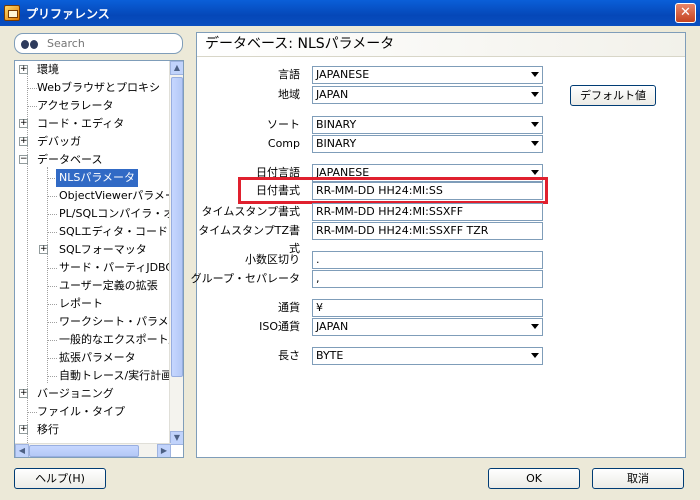 This screenshot has height=500, width=700. I want to click on tree-item-label: ワークシート・パラメータ, so click(121, 321).